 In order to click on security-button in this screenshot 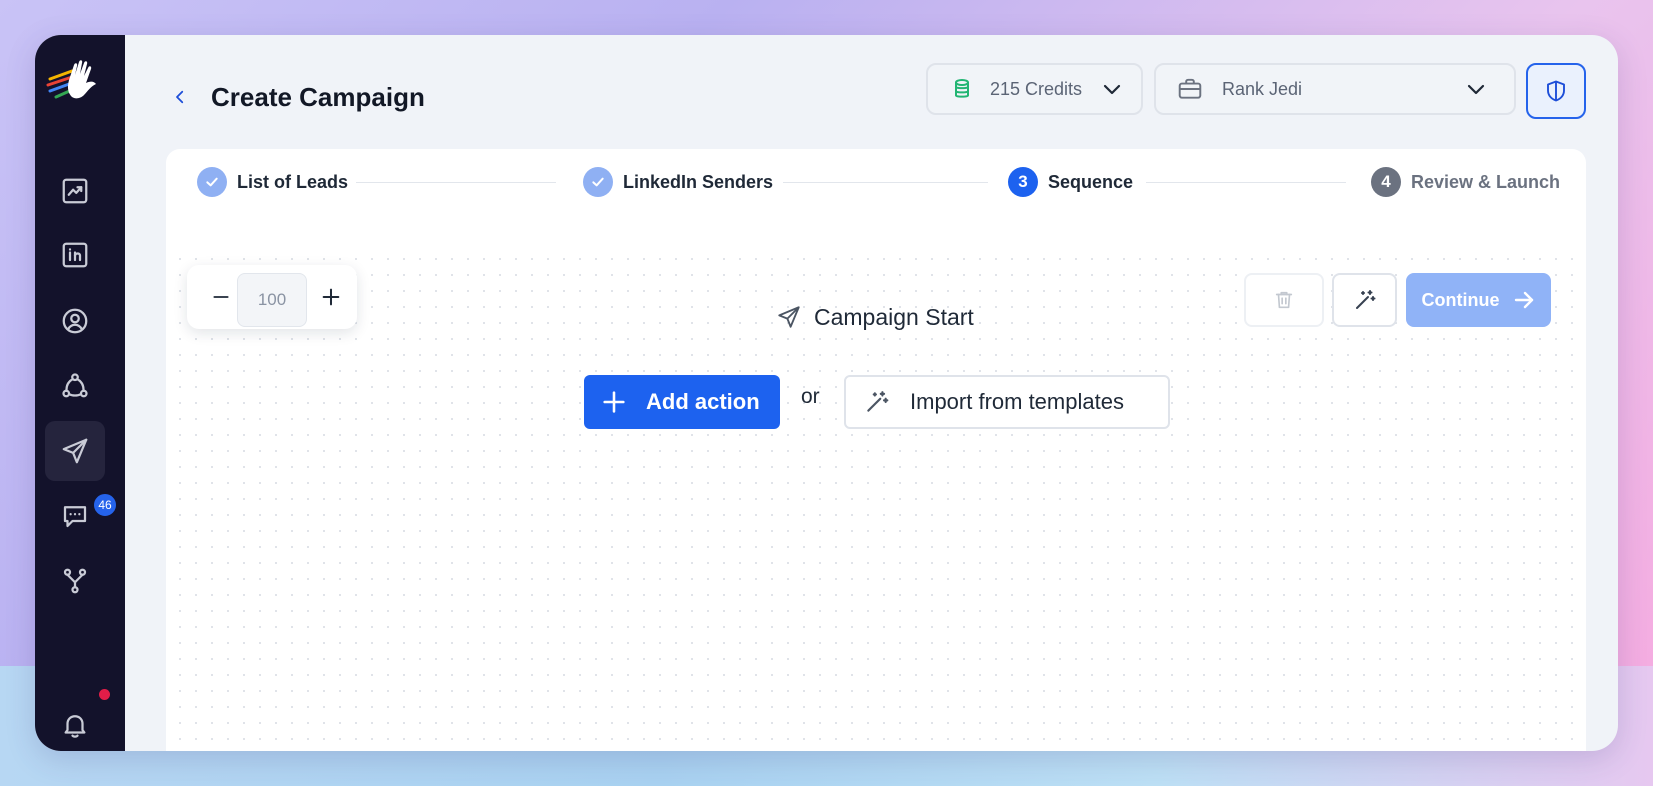, I will do `click(1556, 91)`.